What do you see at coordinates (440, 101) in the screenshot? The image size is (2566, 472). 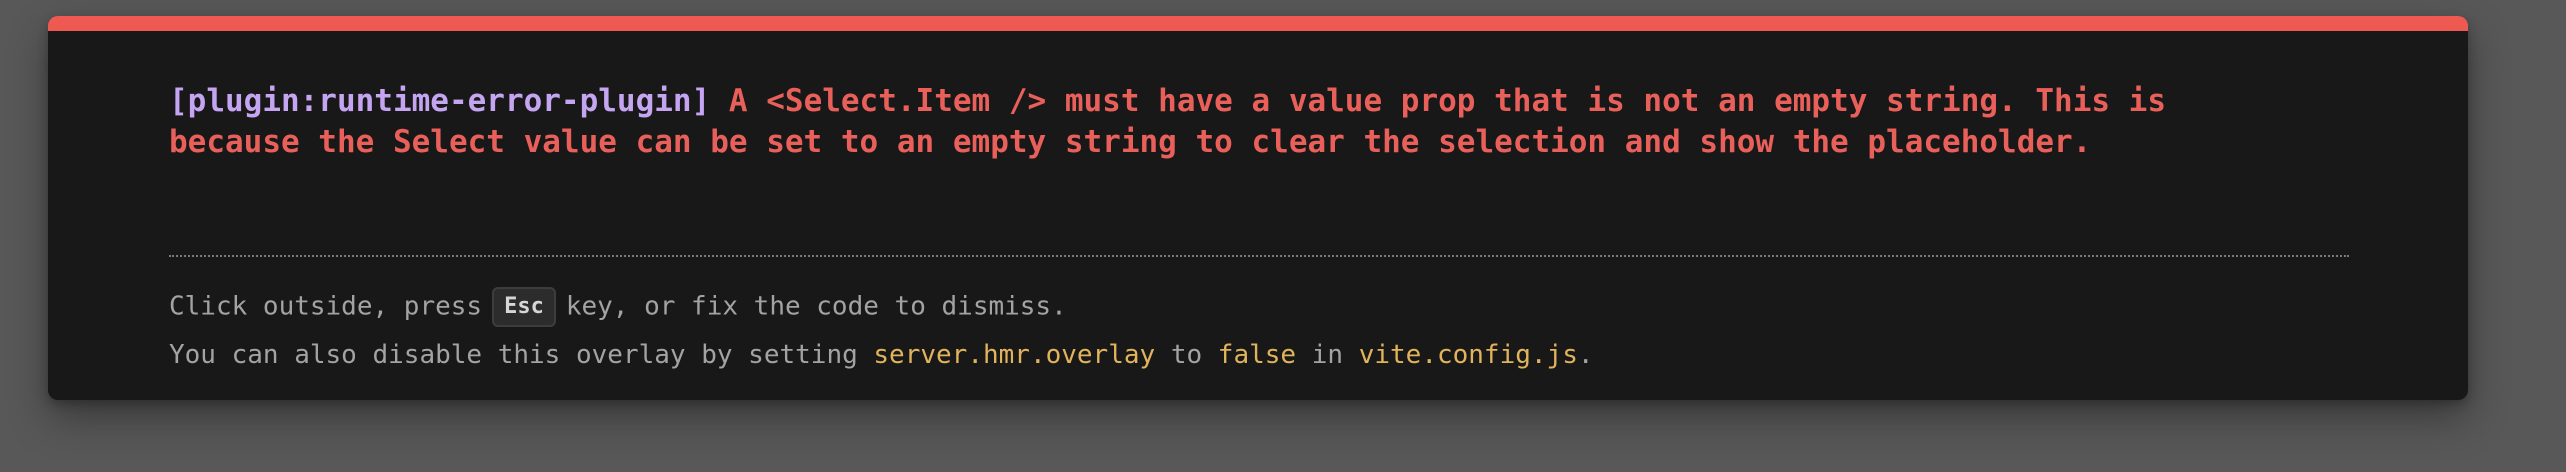 I see `plugin-name: [plugin:runtime-error-plugin]` at bounding box center [440, 101].